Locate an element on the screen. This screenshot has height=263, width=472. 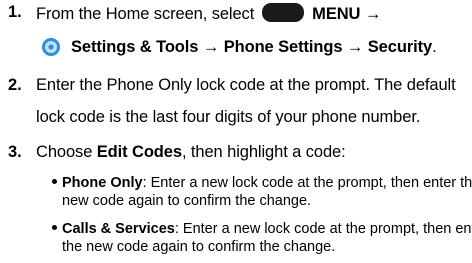
step-text-line: From the Home screen, select MENU → is located at coordinates (208, 13).